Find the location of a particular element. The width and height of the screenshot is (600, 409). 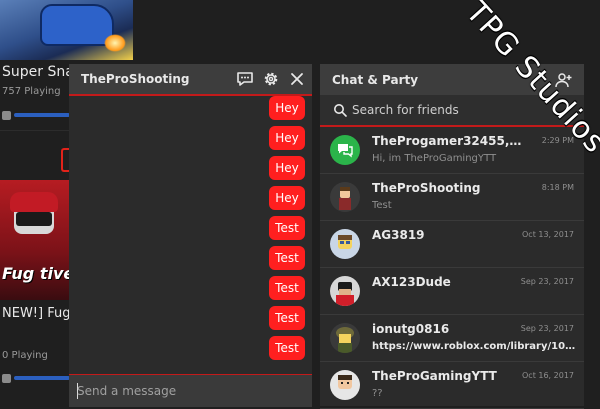

conversation-preview: ?? is located at coordinates (377, 393).